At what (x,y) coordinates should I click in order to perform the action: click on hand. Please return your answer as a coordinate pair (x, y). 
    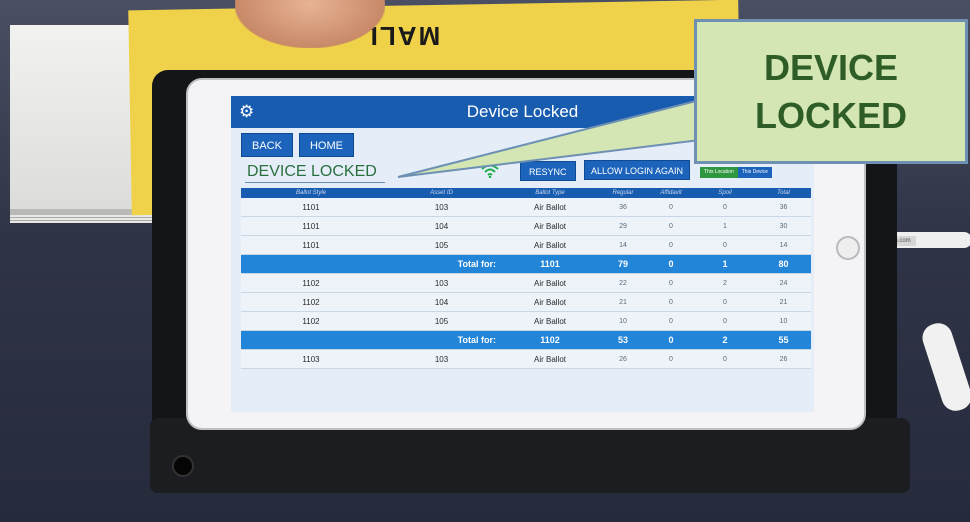
    Looking at the image, I should click on (310, 24).